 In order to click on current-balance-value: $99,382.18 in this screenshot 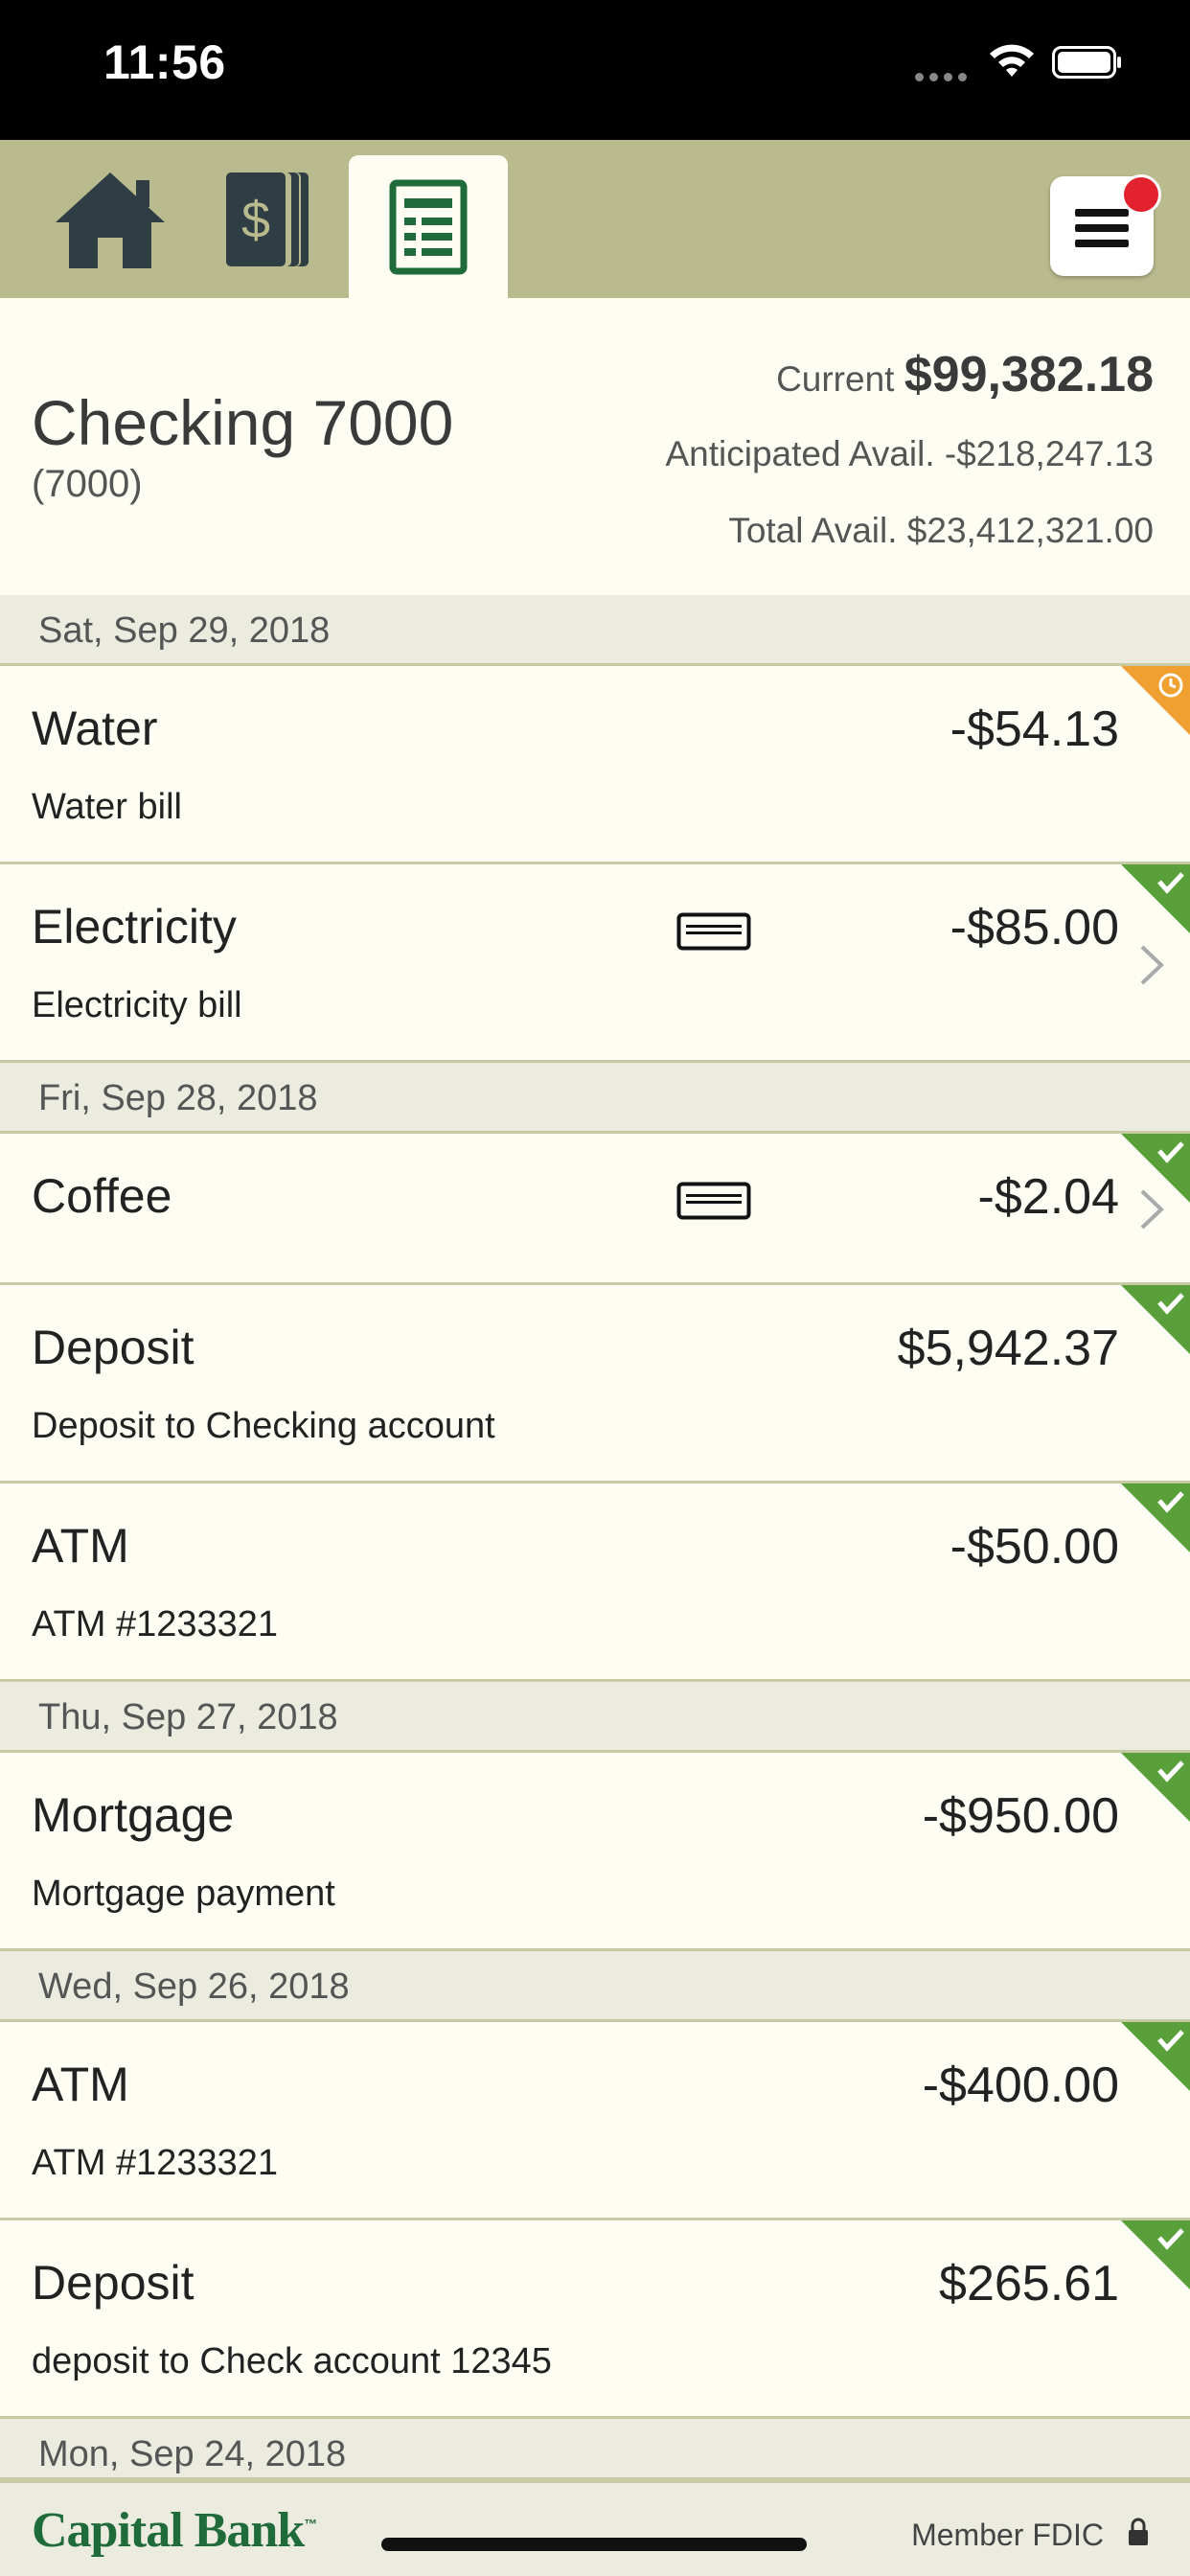, I will do `click(1029, 374)`.